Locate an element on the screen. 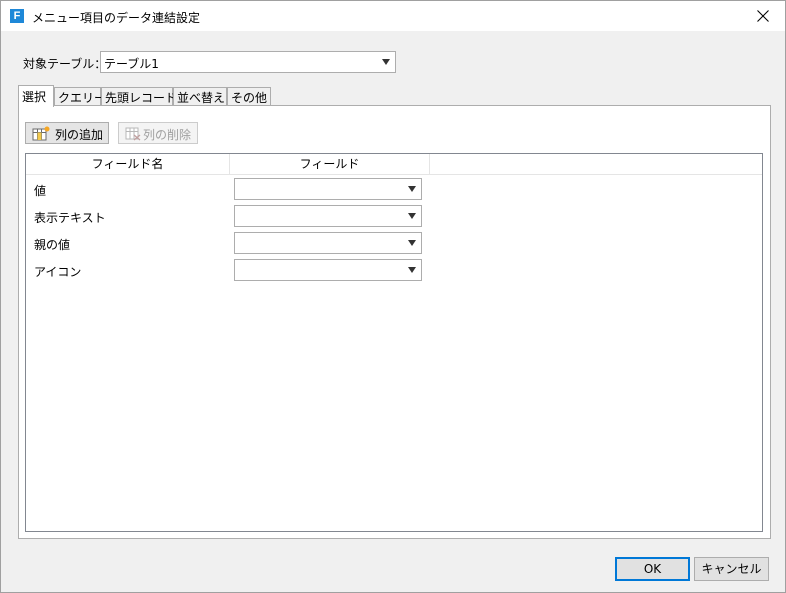  close-button is located at coordinates (763, 16).